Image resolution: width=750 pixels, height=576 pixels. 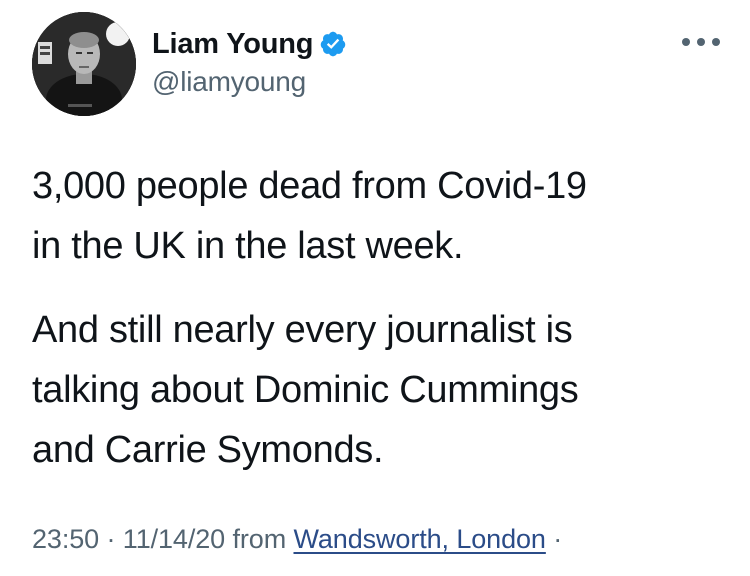 I want to click on tweet-text-line: and Carrie Symonds., so click(x=208, y=450).